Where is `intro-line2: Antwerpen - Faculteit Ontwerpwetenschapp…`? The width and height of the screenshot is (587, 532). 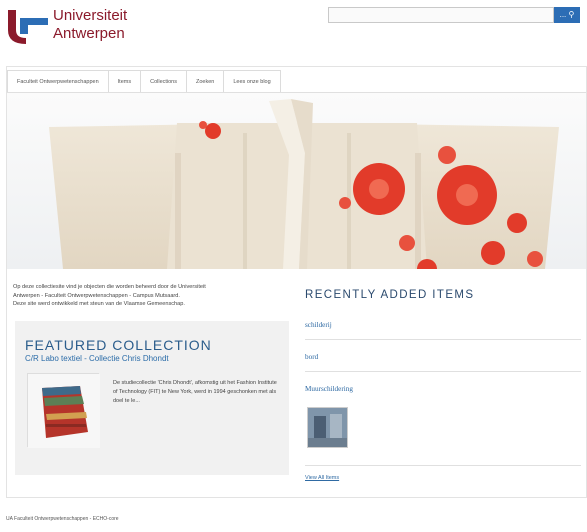
intro-line2: Antwerpen - Faculteit Ontwerpwetenschapp… is located at coordinates (96, 295).